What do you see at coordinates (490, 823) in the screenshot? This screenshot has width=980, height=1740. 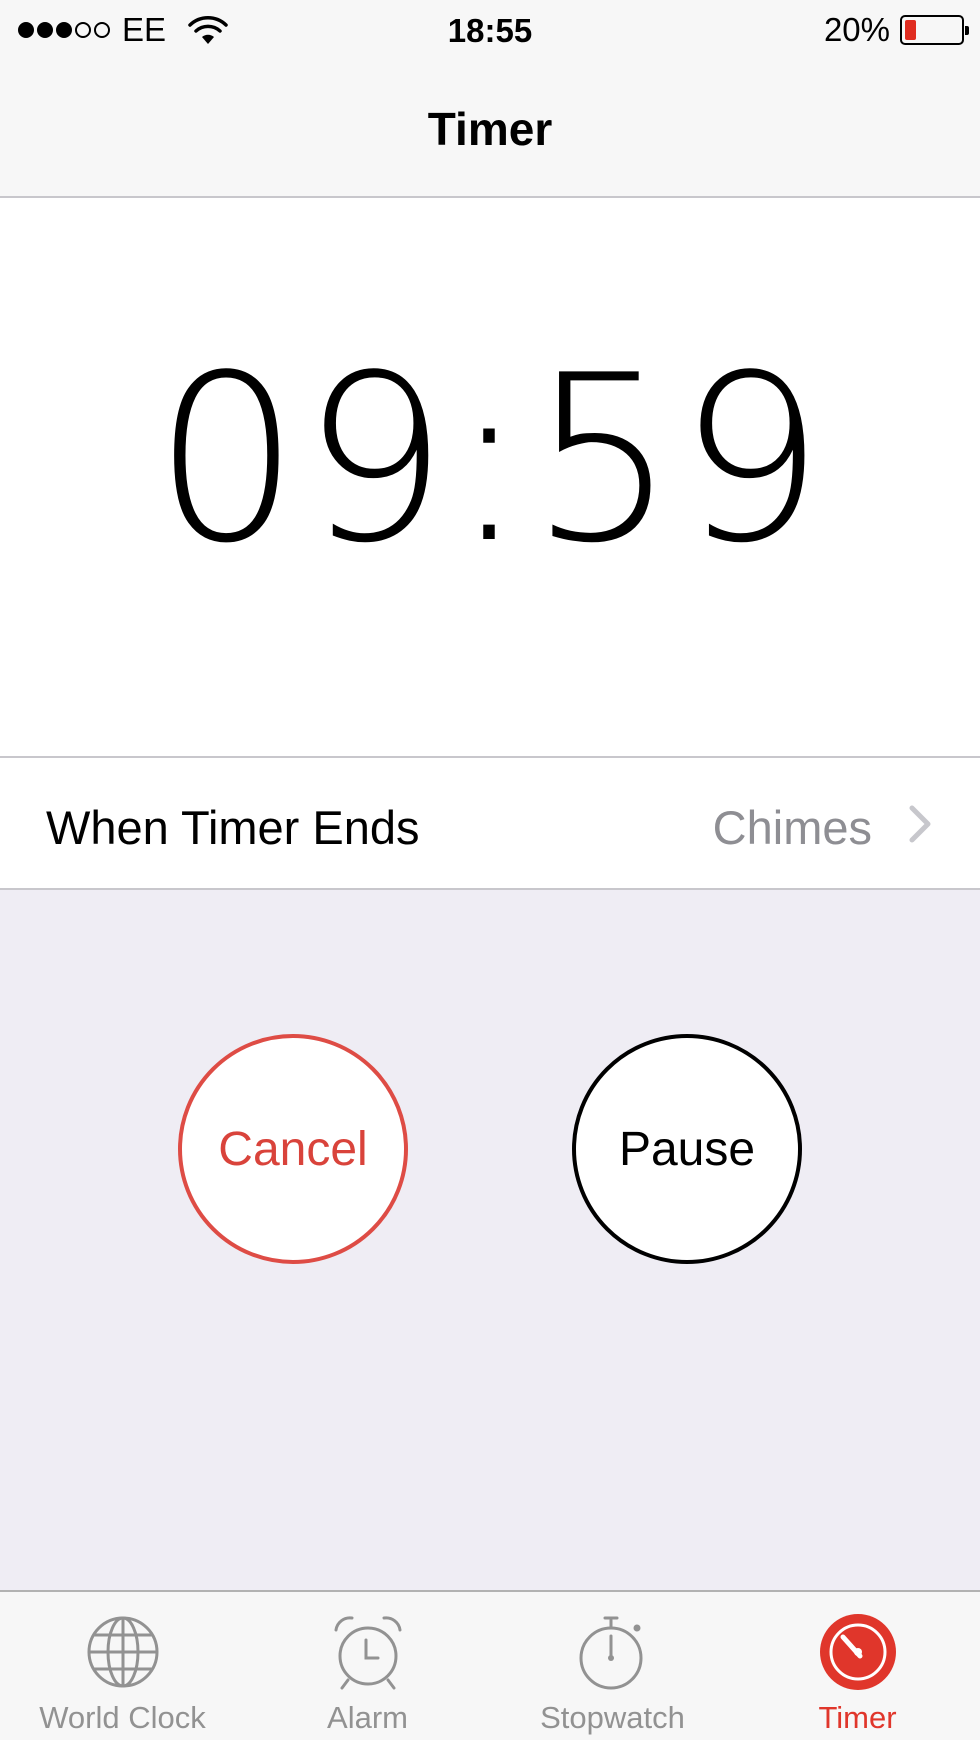 I see `when-timer-ends-row: When Timer Ends Chimes` at bounding box center [490, 823].